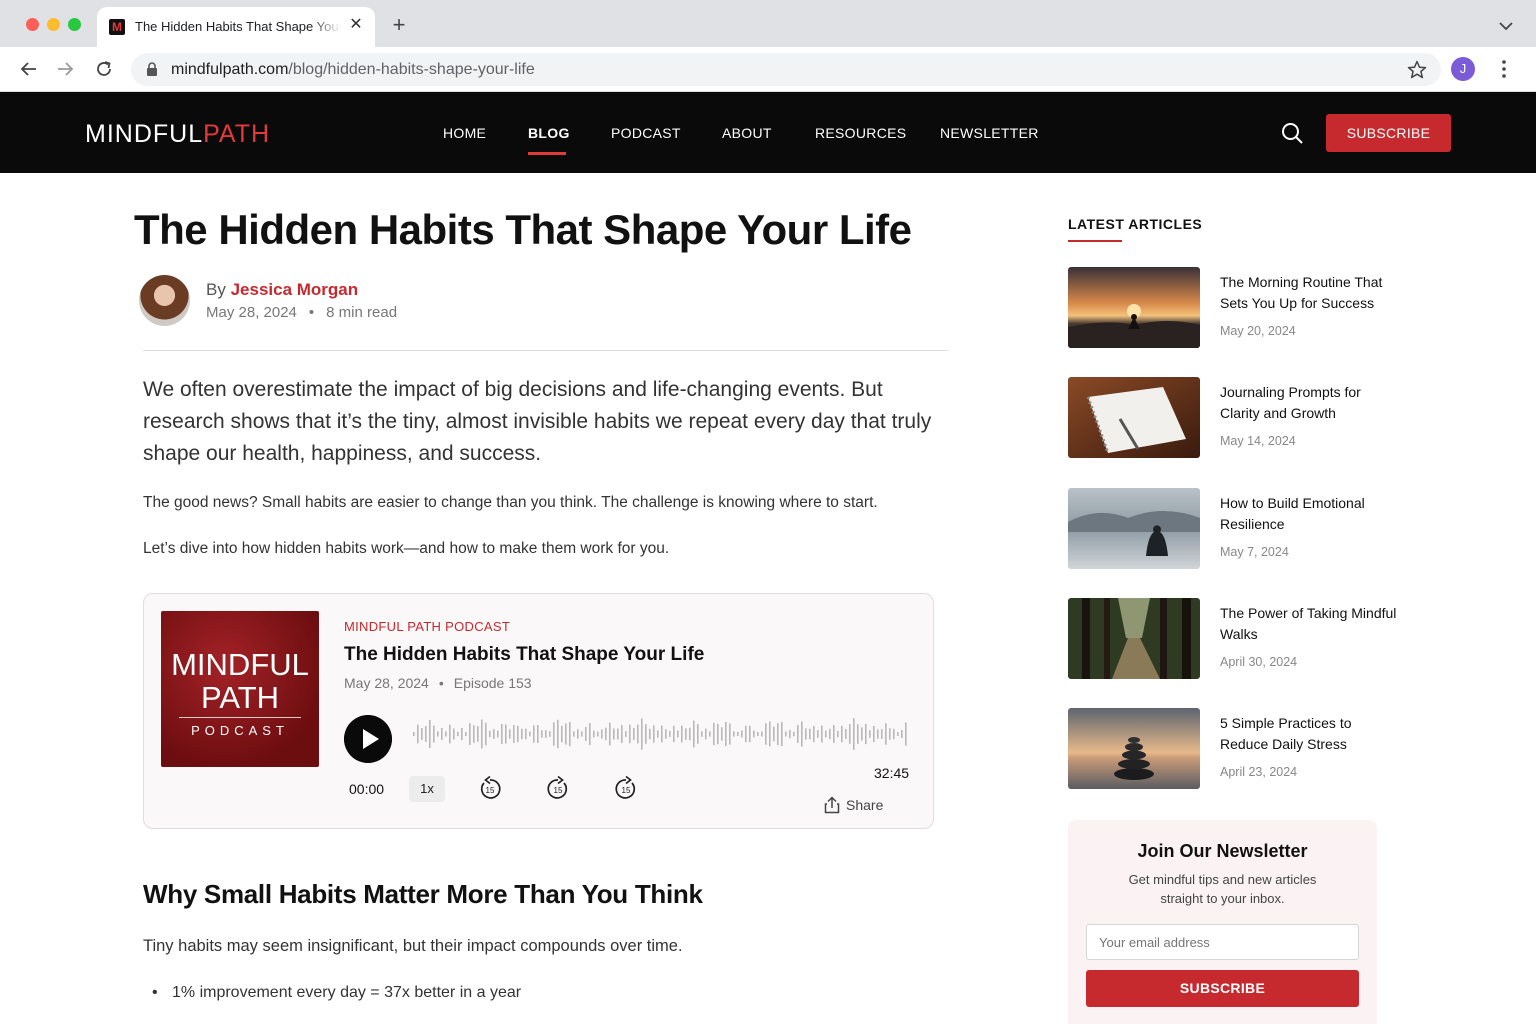 The image size is (1536, 1024). What do you see at coordinates (549, 133) in the screenshot?
I see `nav-blog: BLOG` at bounding box center [549, 133].